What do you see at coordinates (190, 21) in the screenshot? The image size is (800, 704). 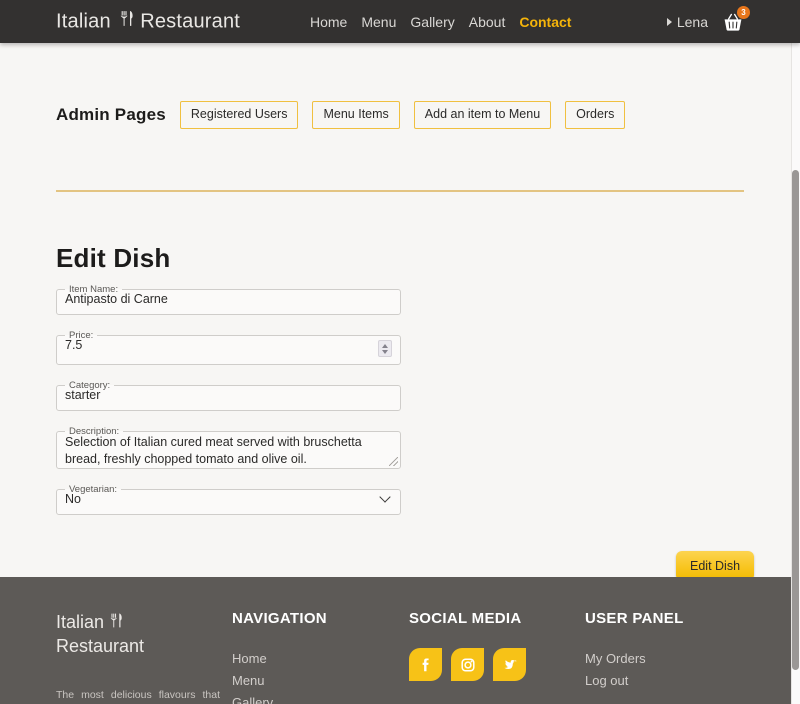 I see `logo-text-secondary: Restaurant` at bounding box center [190, 21].